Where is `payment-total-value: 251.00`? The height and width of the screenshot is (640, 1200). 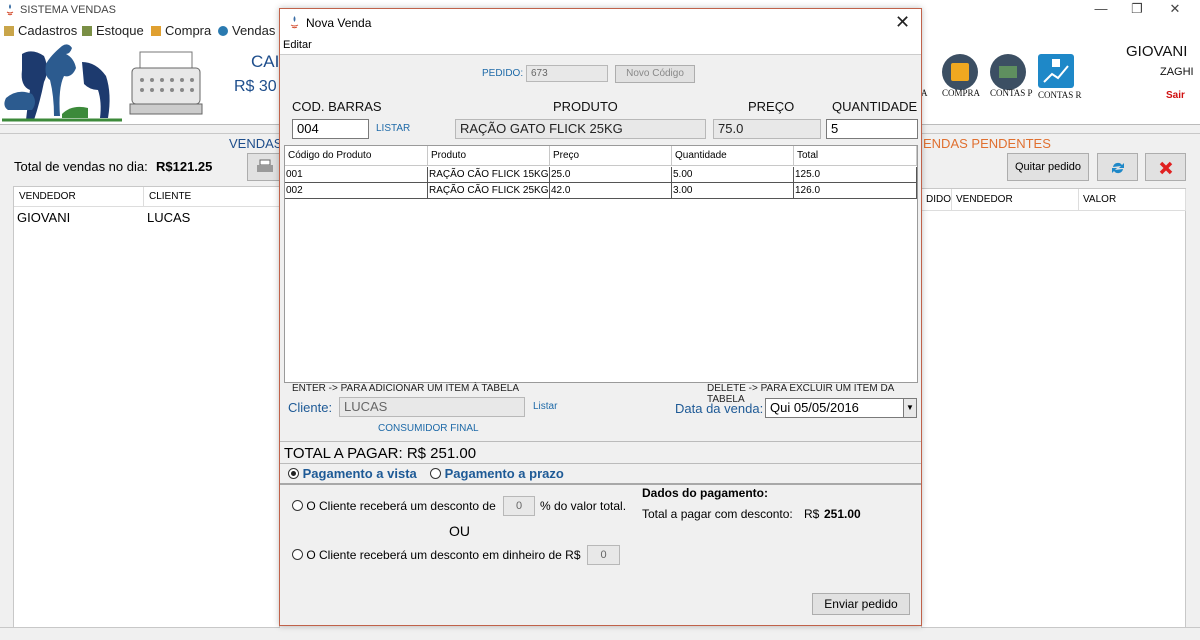 payment-total-value: 251.00 is located at coordinates (842, 514).